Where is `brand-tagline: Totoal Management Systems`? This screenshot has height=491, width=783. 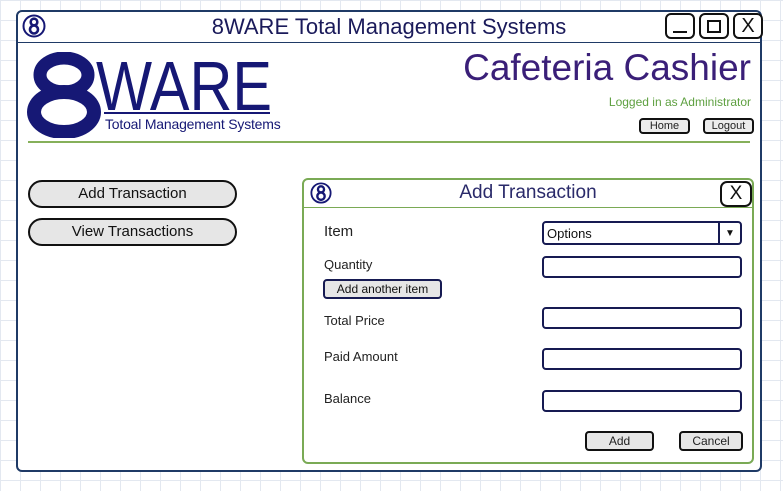
brand-tagline: Totoal Management Systems is located at coordinates (193, 124).